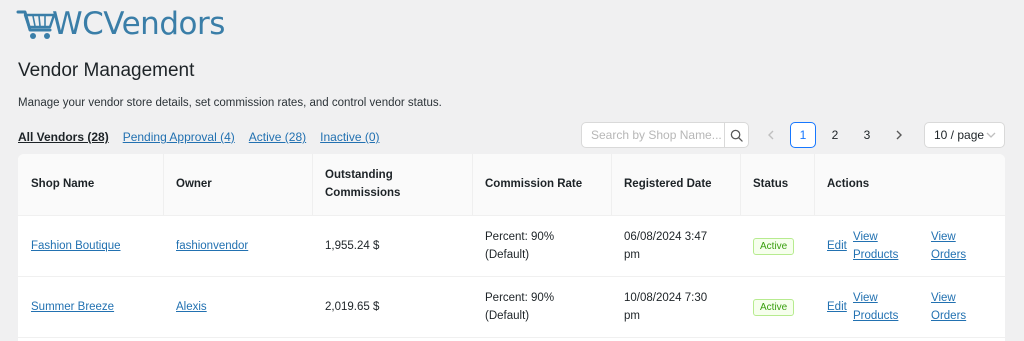 The width and height of the screenshot is (1024, 341). I want to click on page-2-button: 2, so click(835, 135).